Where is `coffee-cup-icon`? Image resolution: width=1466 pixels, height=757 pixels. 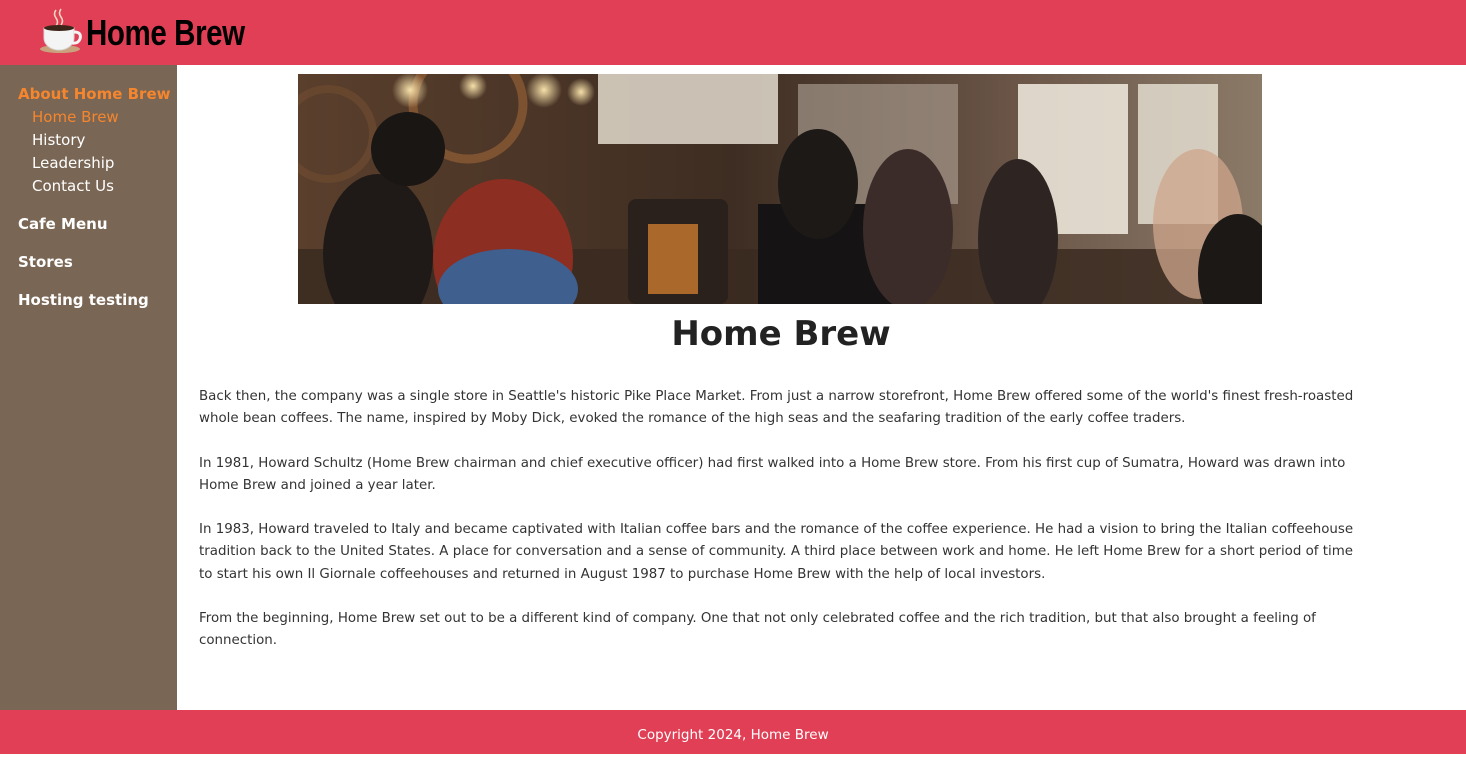
coffee-cup-icon is located at coordinates (61, 31).